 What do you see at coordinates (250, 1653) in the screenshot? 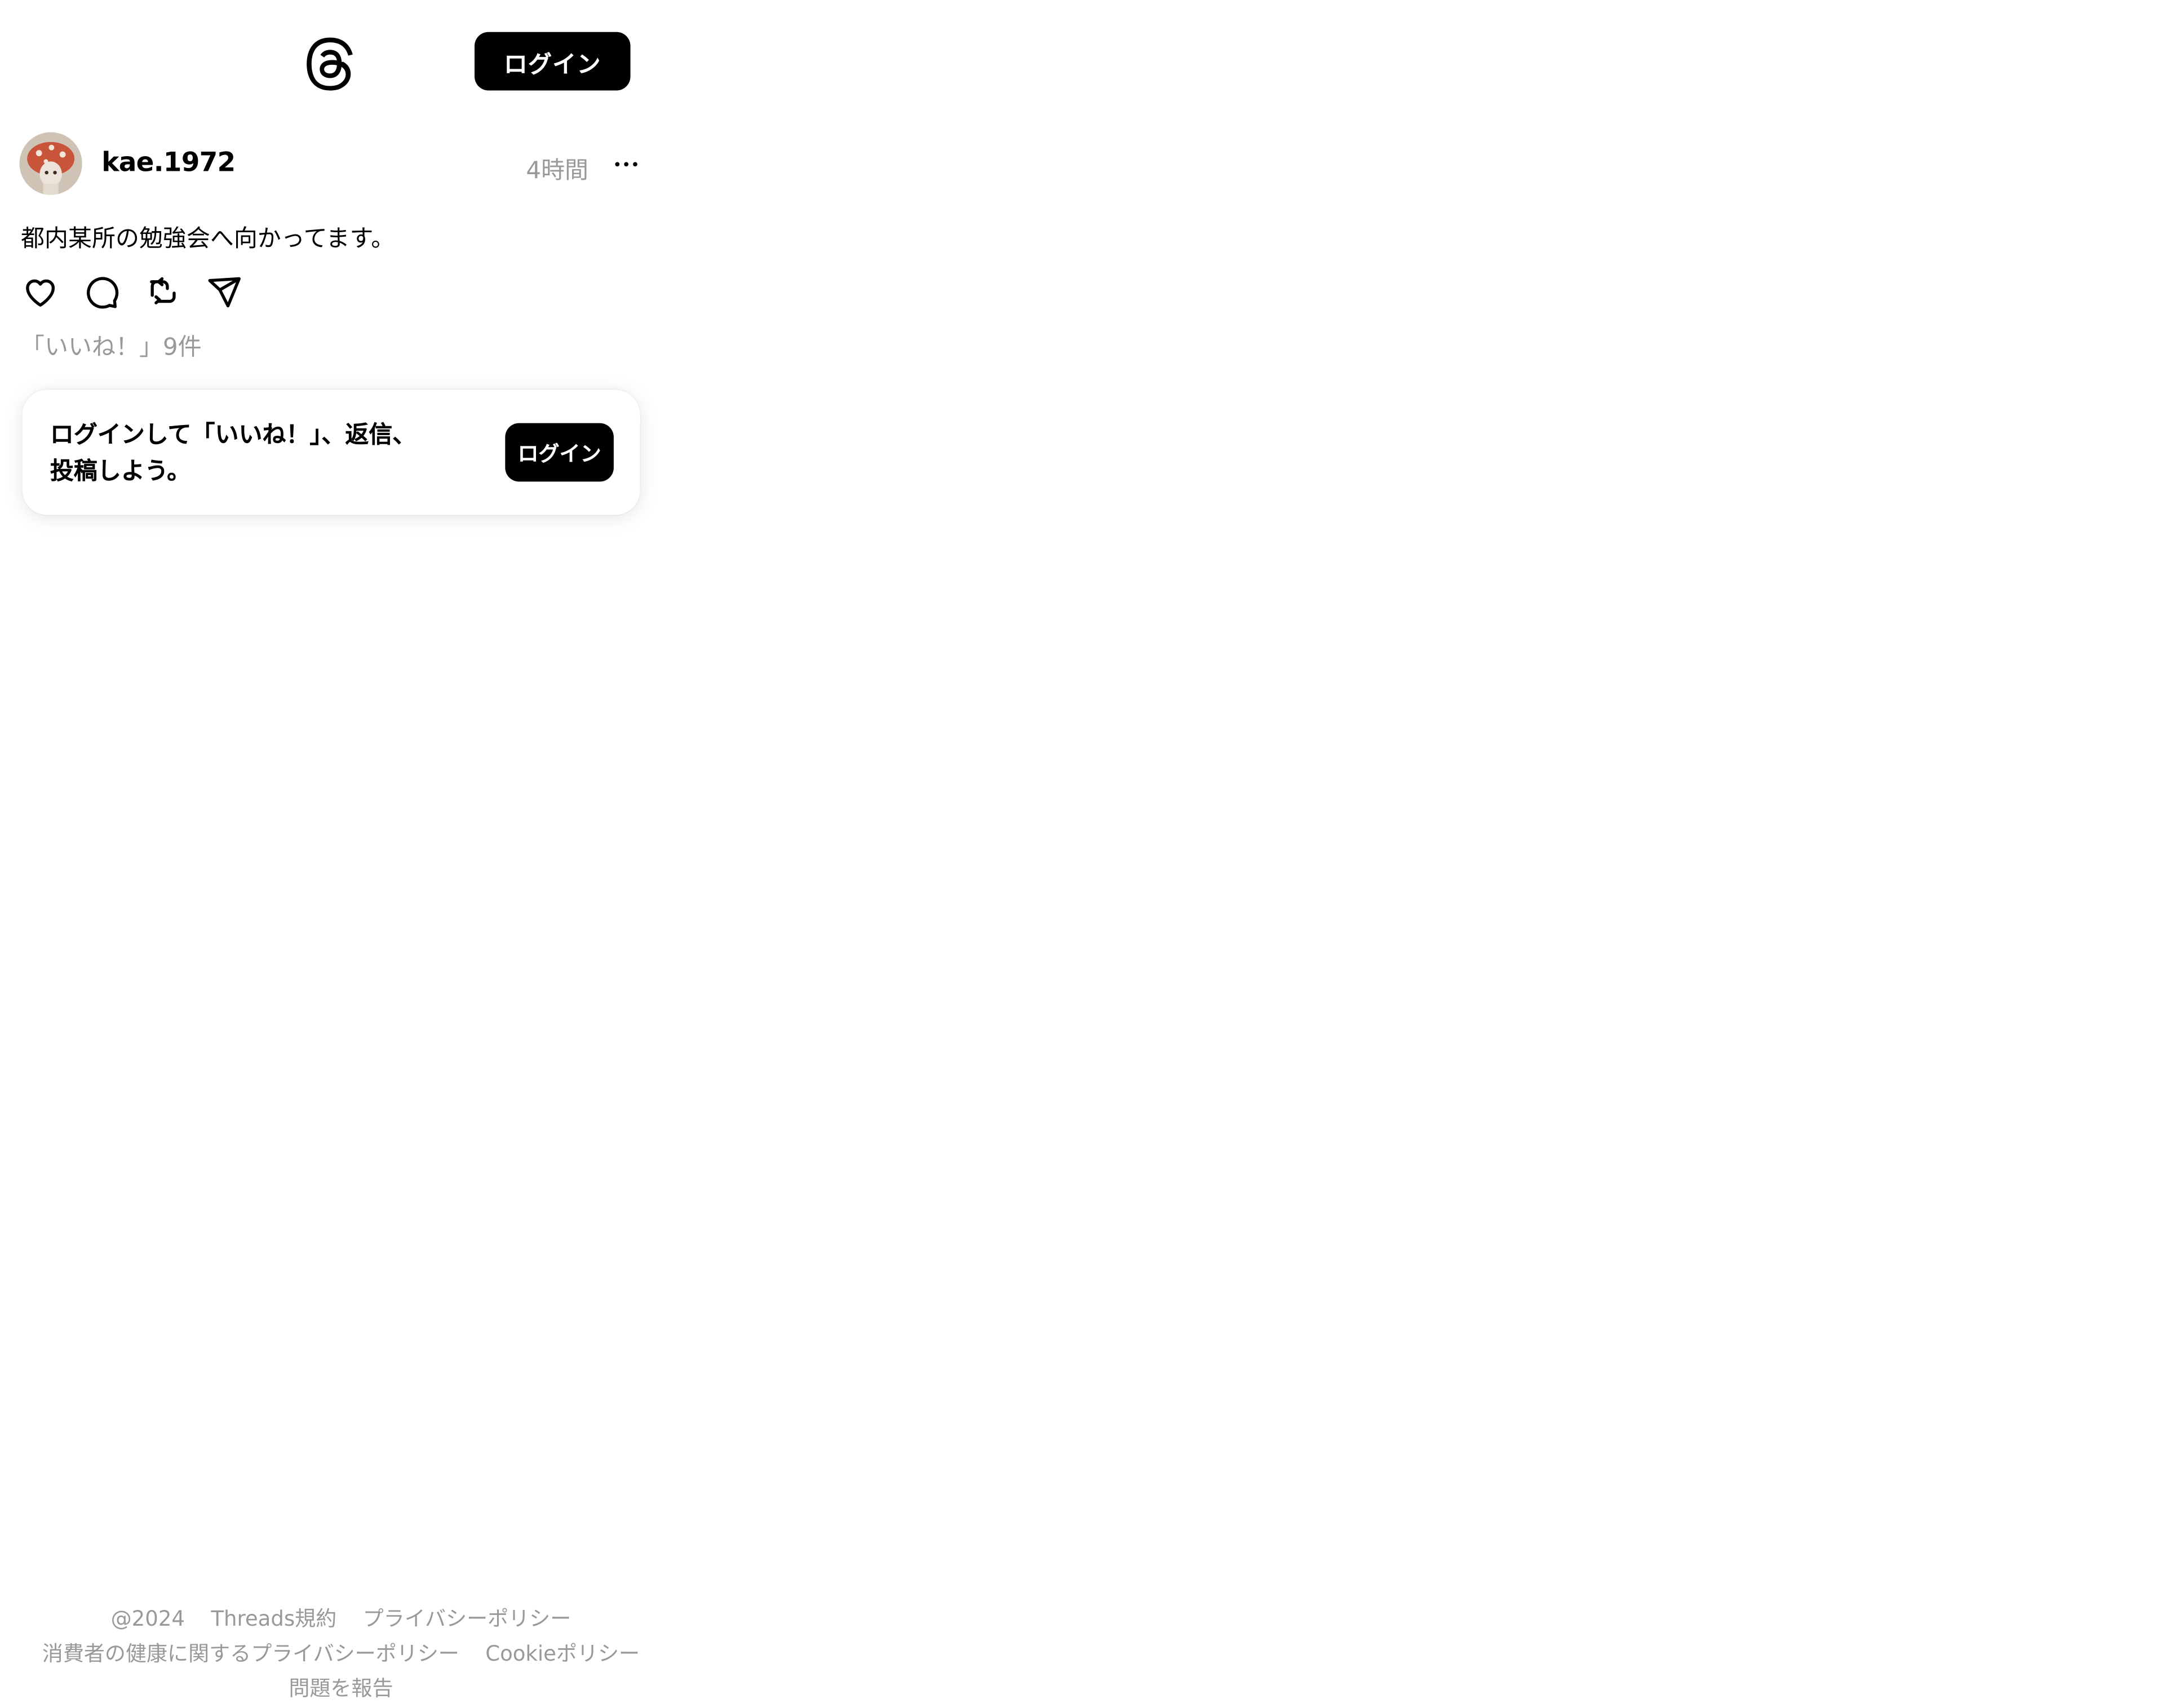
I see `footer-link-health-privacy: 消費者の健康に関するプライバシーポリシー` at bounding box center [250, 1653].